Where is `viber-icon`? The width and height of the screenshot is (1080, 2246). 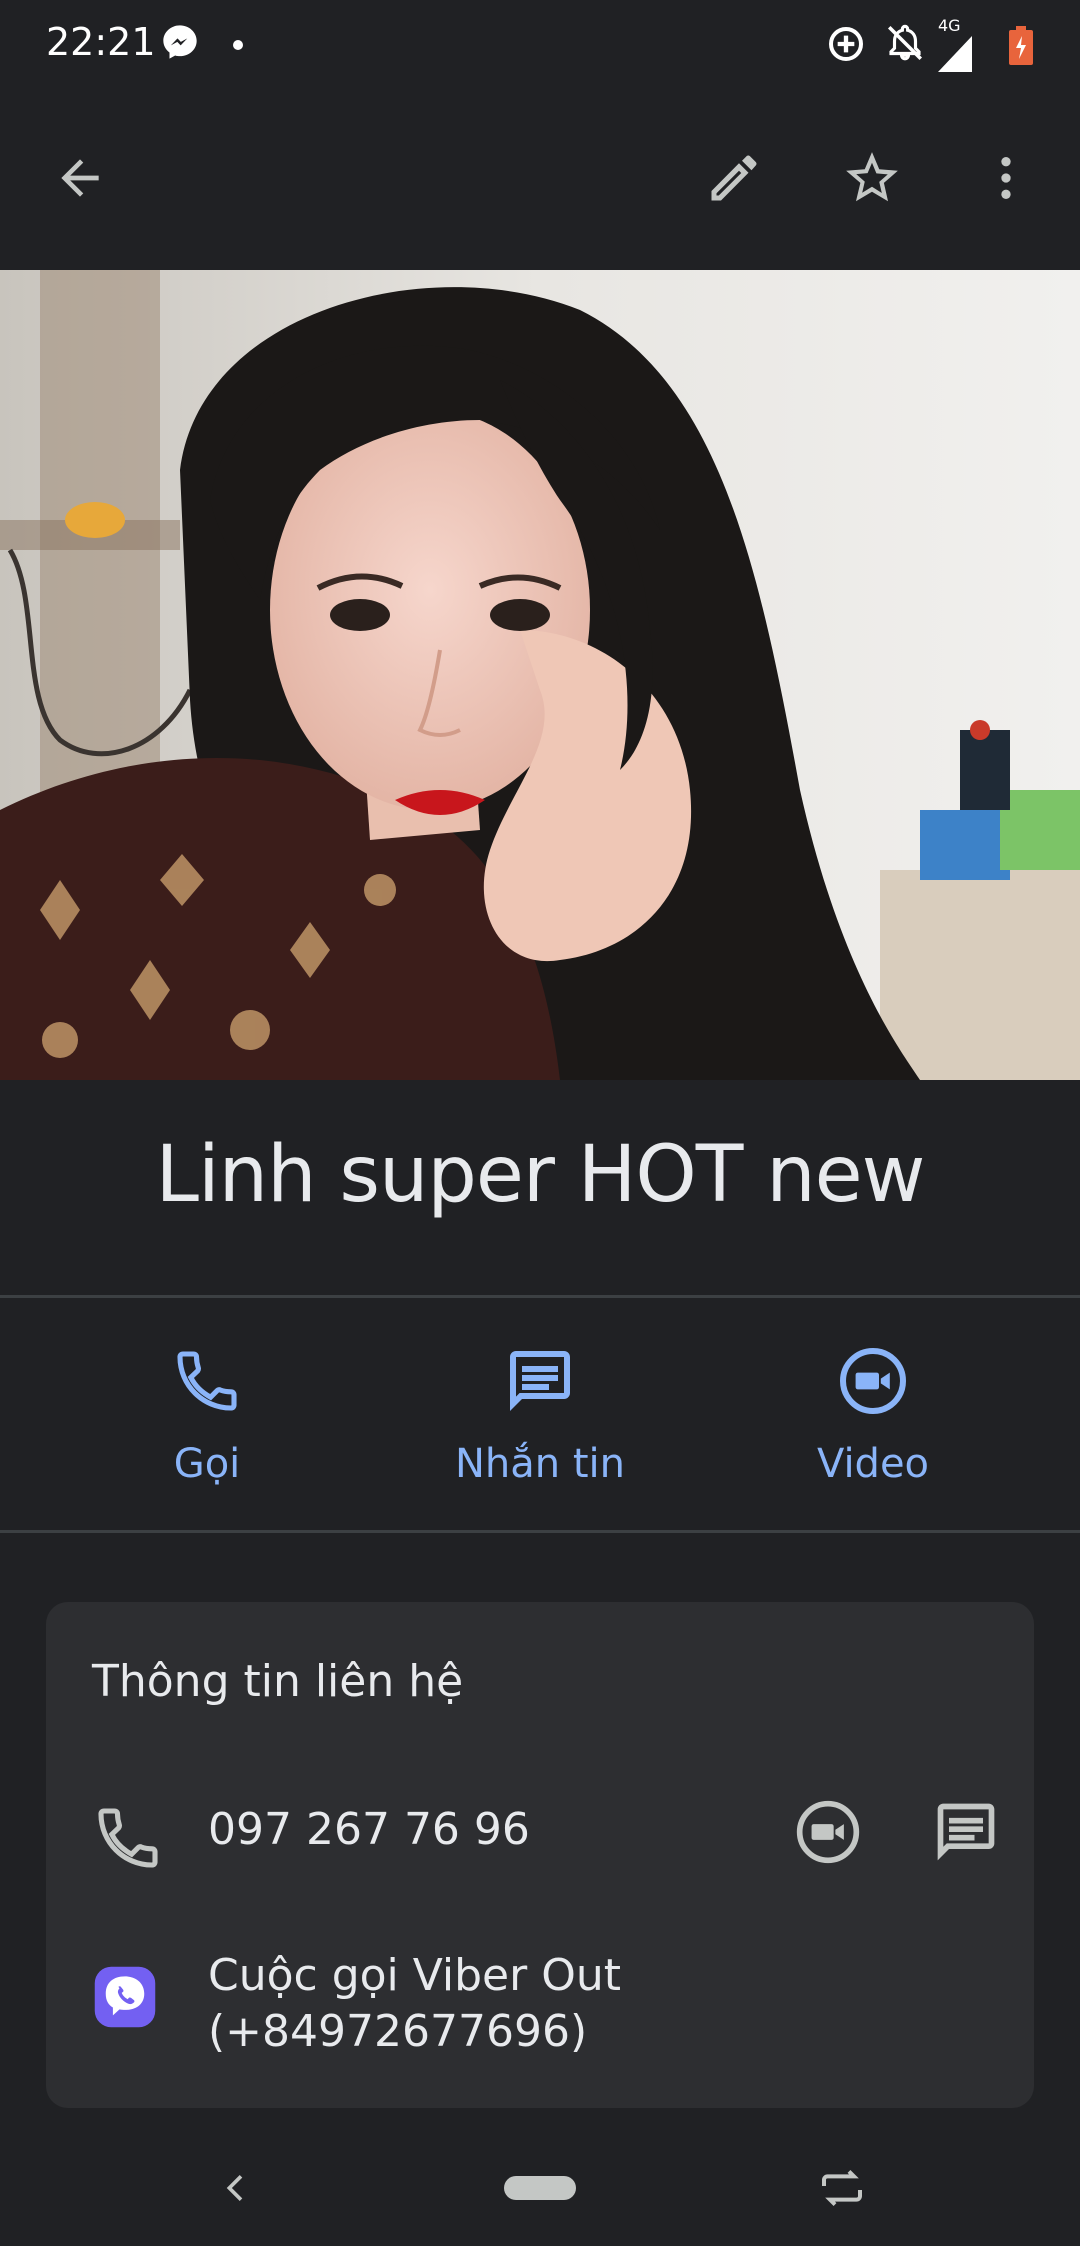
viber-icon is located at coordinates (125, 1997).